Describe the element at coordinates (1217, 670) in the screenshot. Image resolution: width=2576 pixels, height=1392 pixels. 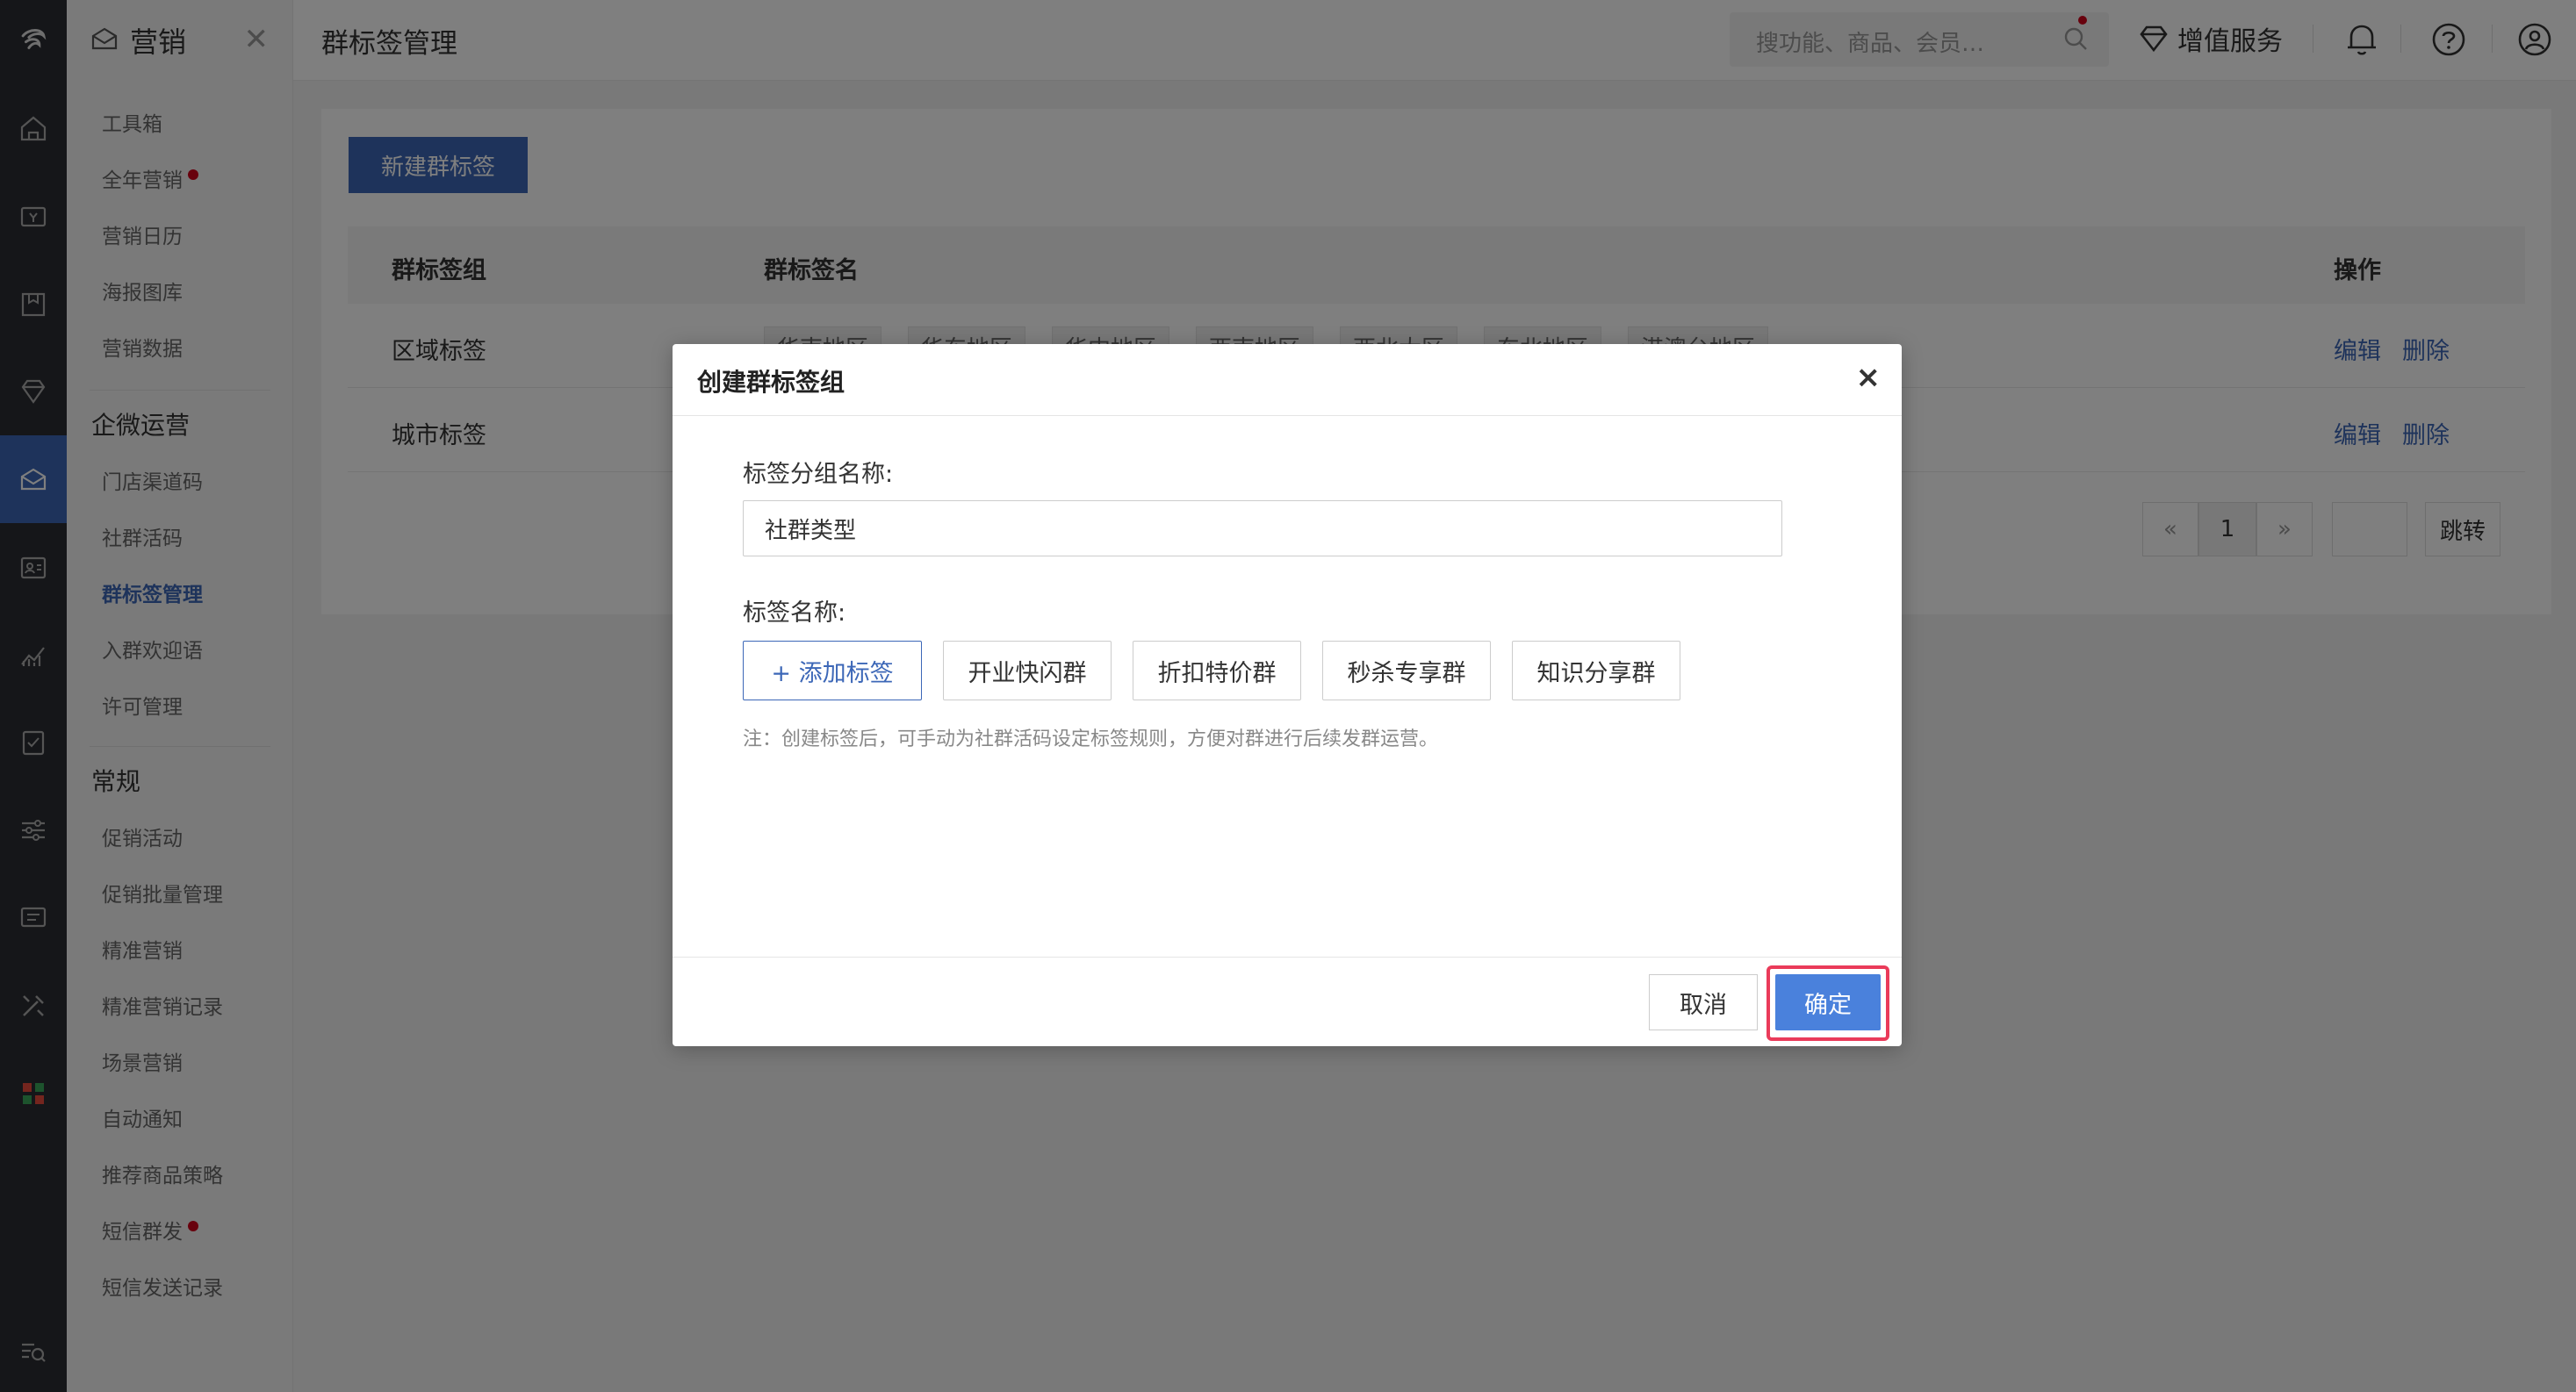
I see `tag-button: 折扣特价群` at that location.